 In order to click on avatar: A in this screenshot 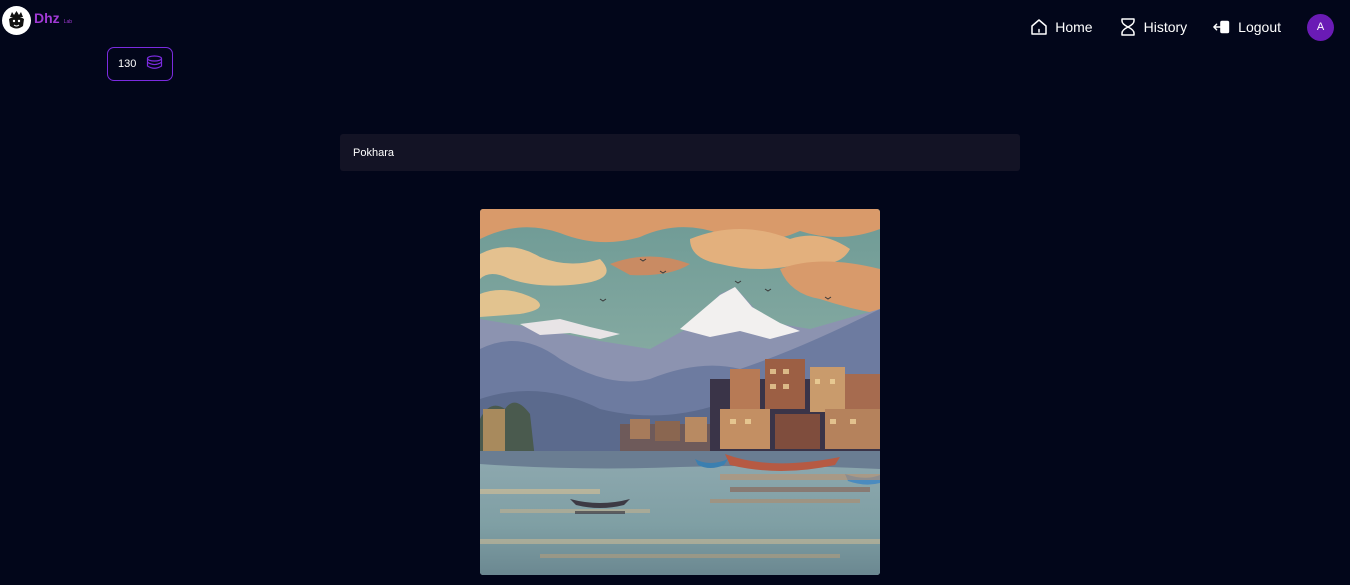, I will do `click(1320, 27)`.